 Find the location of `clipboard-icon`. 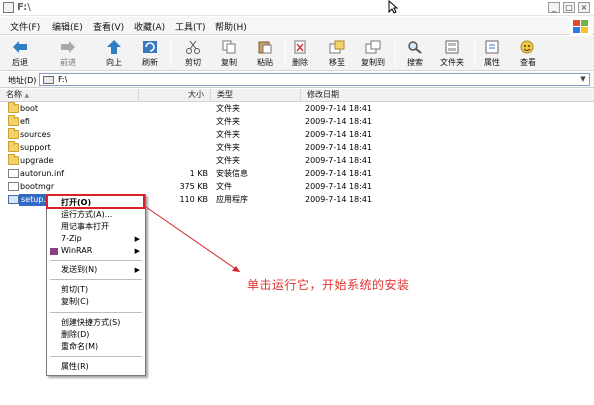

clipboard-icon is located at coordinates (265, 47).